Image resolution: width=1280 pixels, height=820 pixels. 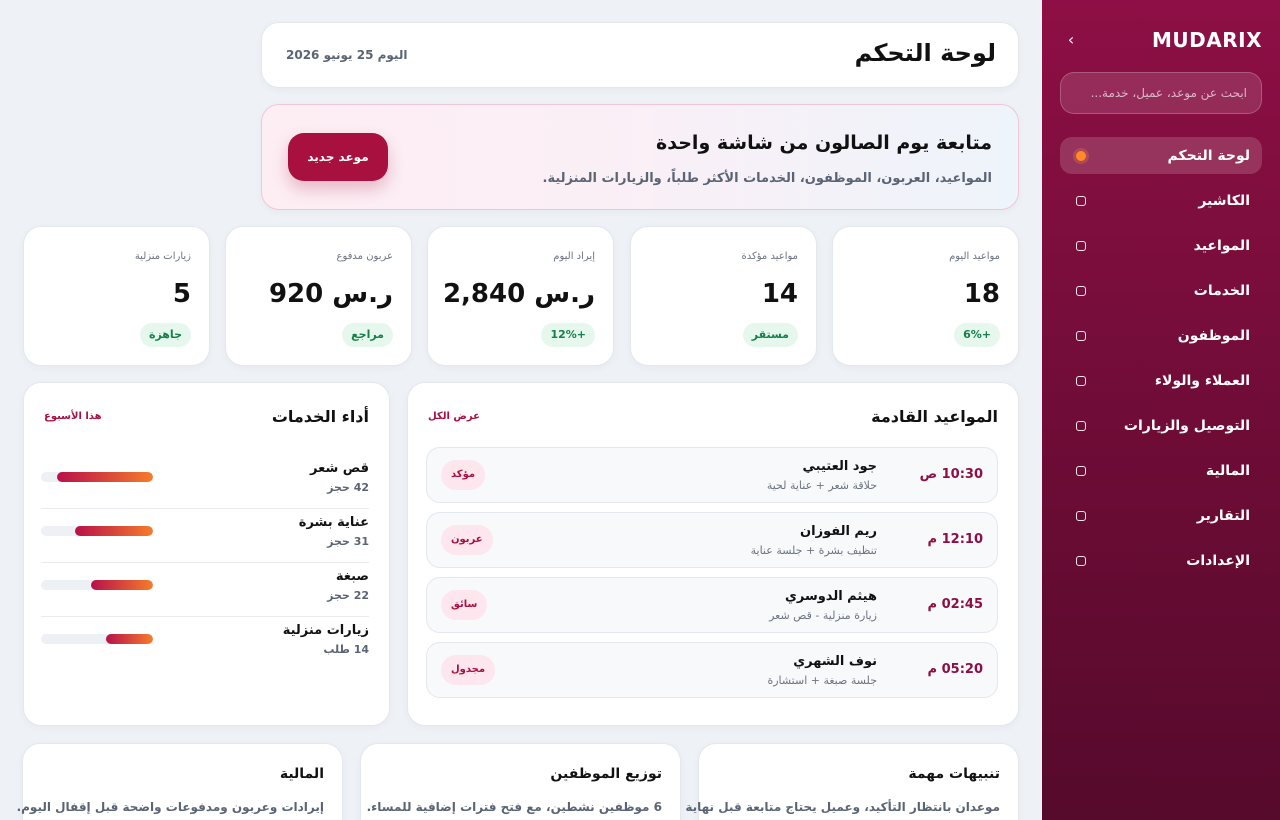 I want to click on stat-value: 2,840 ر.س, so click(x=518, y=294).